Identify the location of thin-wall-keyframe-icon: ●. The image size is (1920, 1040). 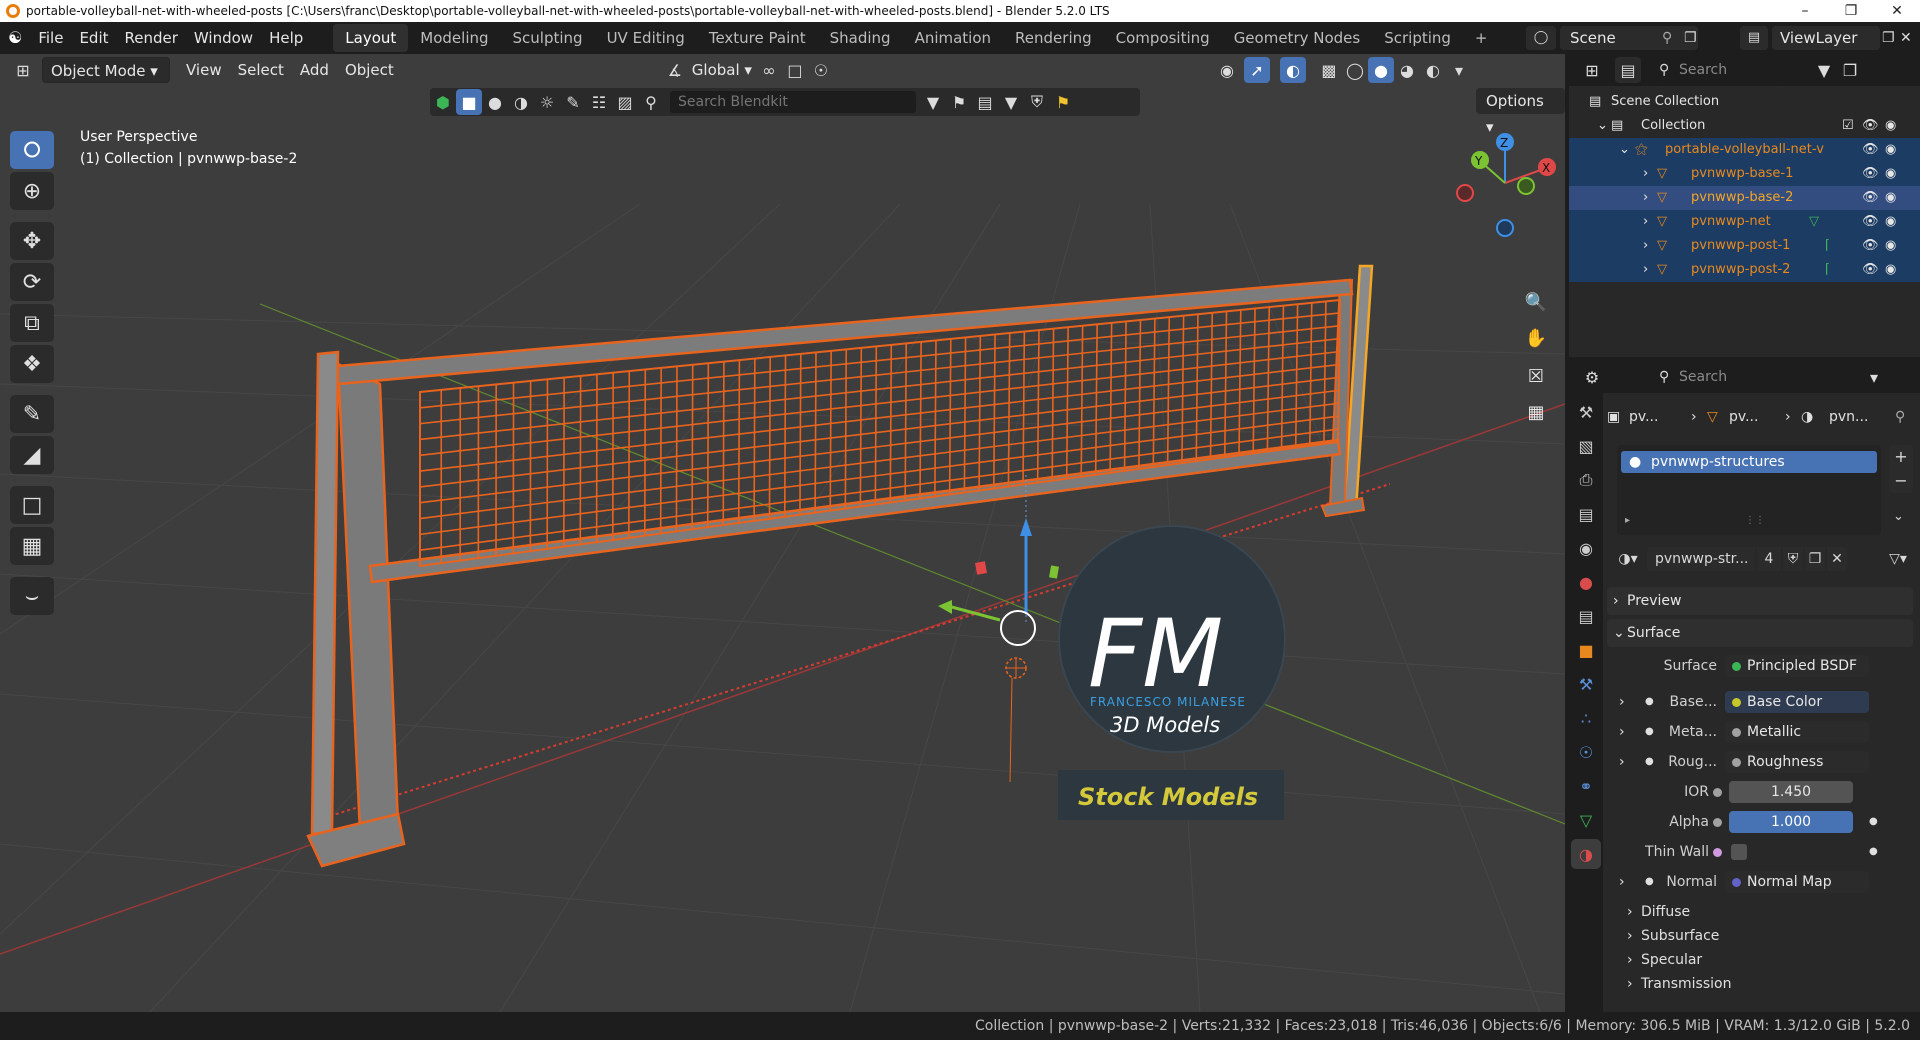
(1873, 852).